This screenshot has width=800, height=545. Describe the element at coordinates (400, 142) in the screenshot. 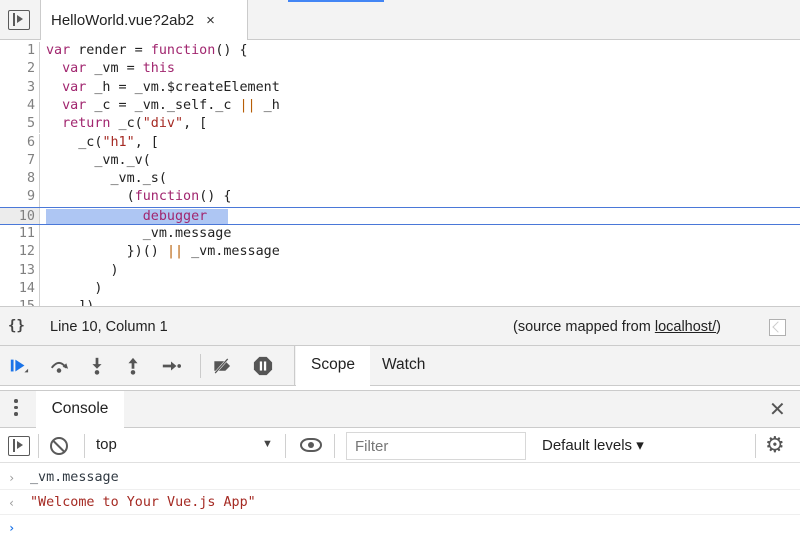

I see `code-line: 6 _c("h1", [` at that location.